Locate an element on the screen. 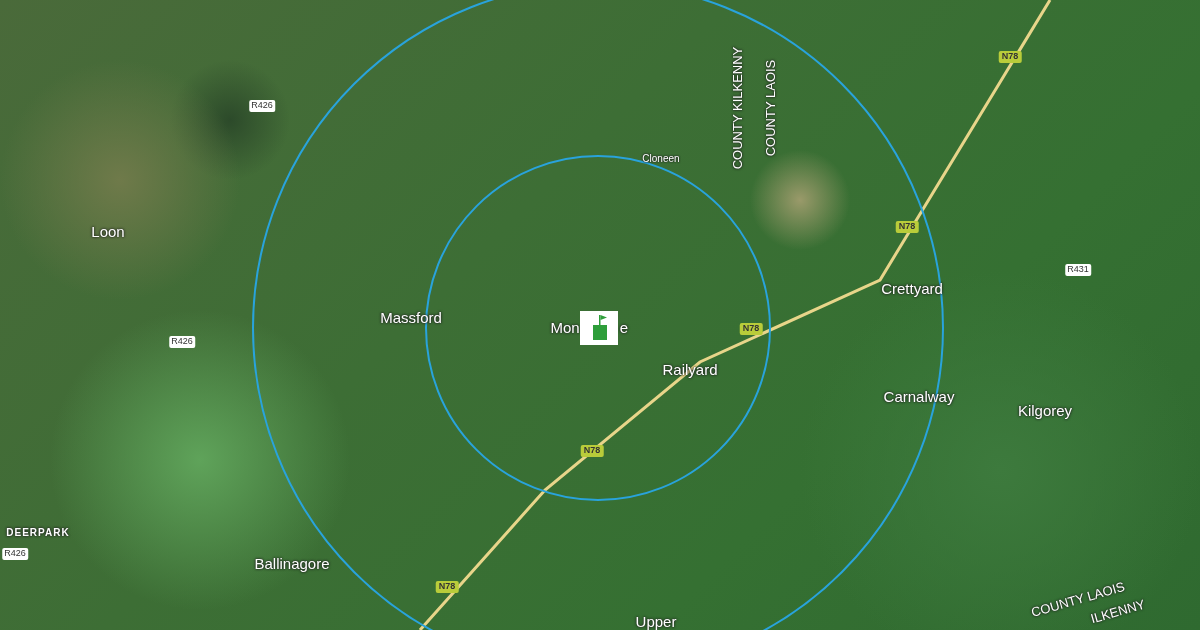 This screenshot has height=630, width=1200. flag-marker-icon is located at coordinates (599, 328).